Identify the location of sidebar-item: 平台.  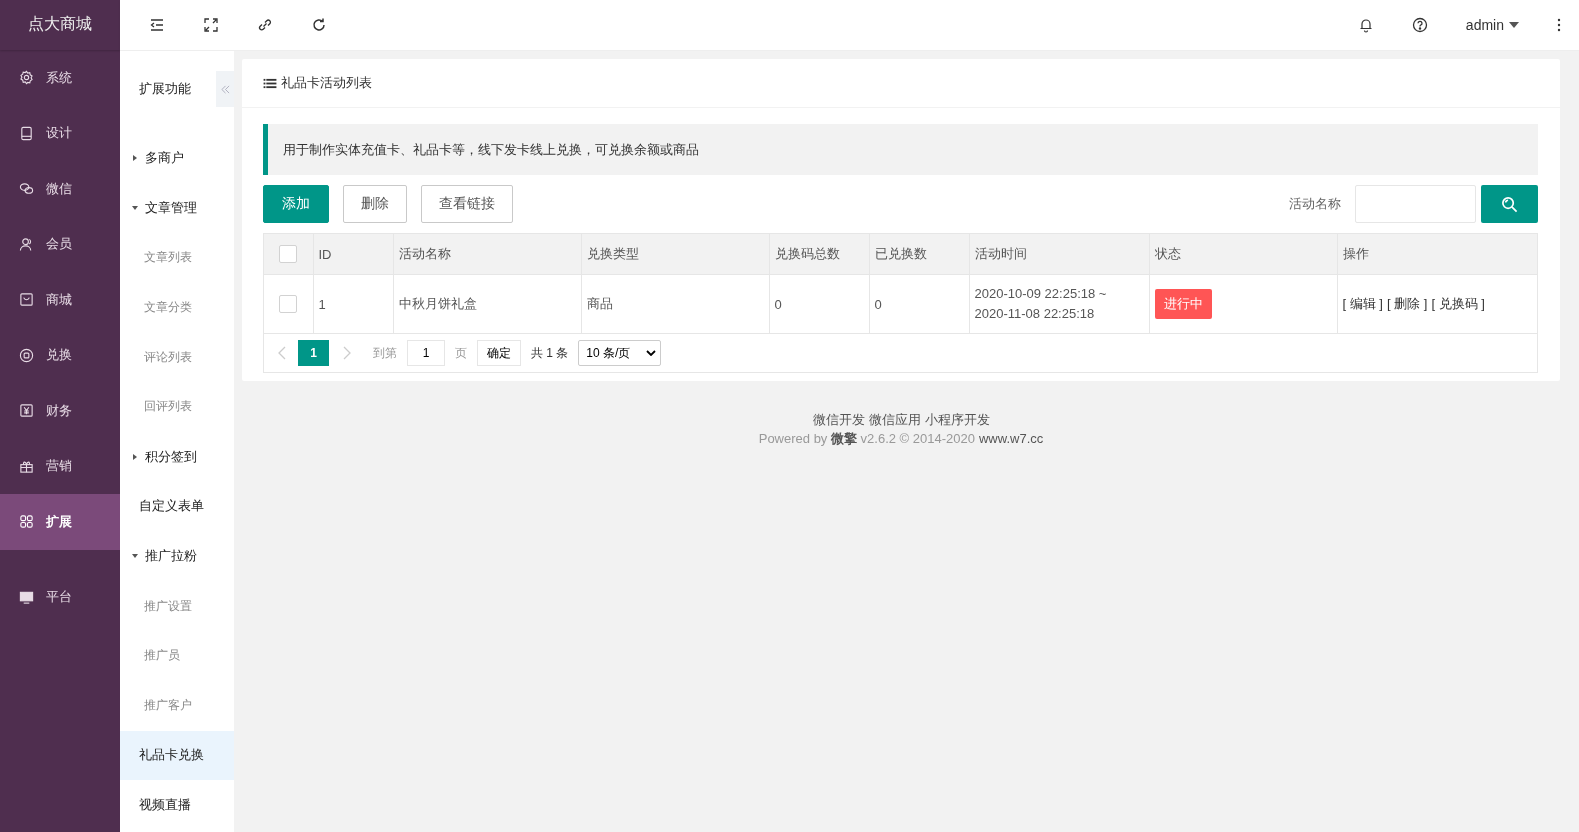
(60, 597).